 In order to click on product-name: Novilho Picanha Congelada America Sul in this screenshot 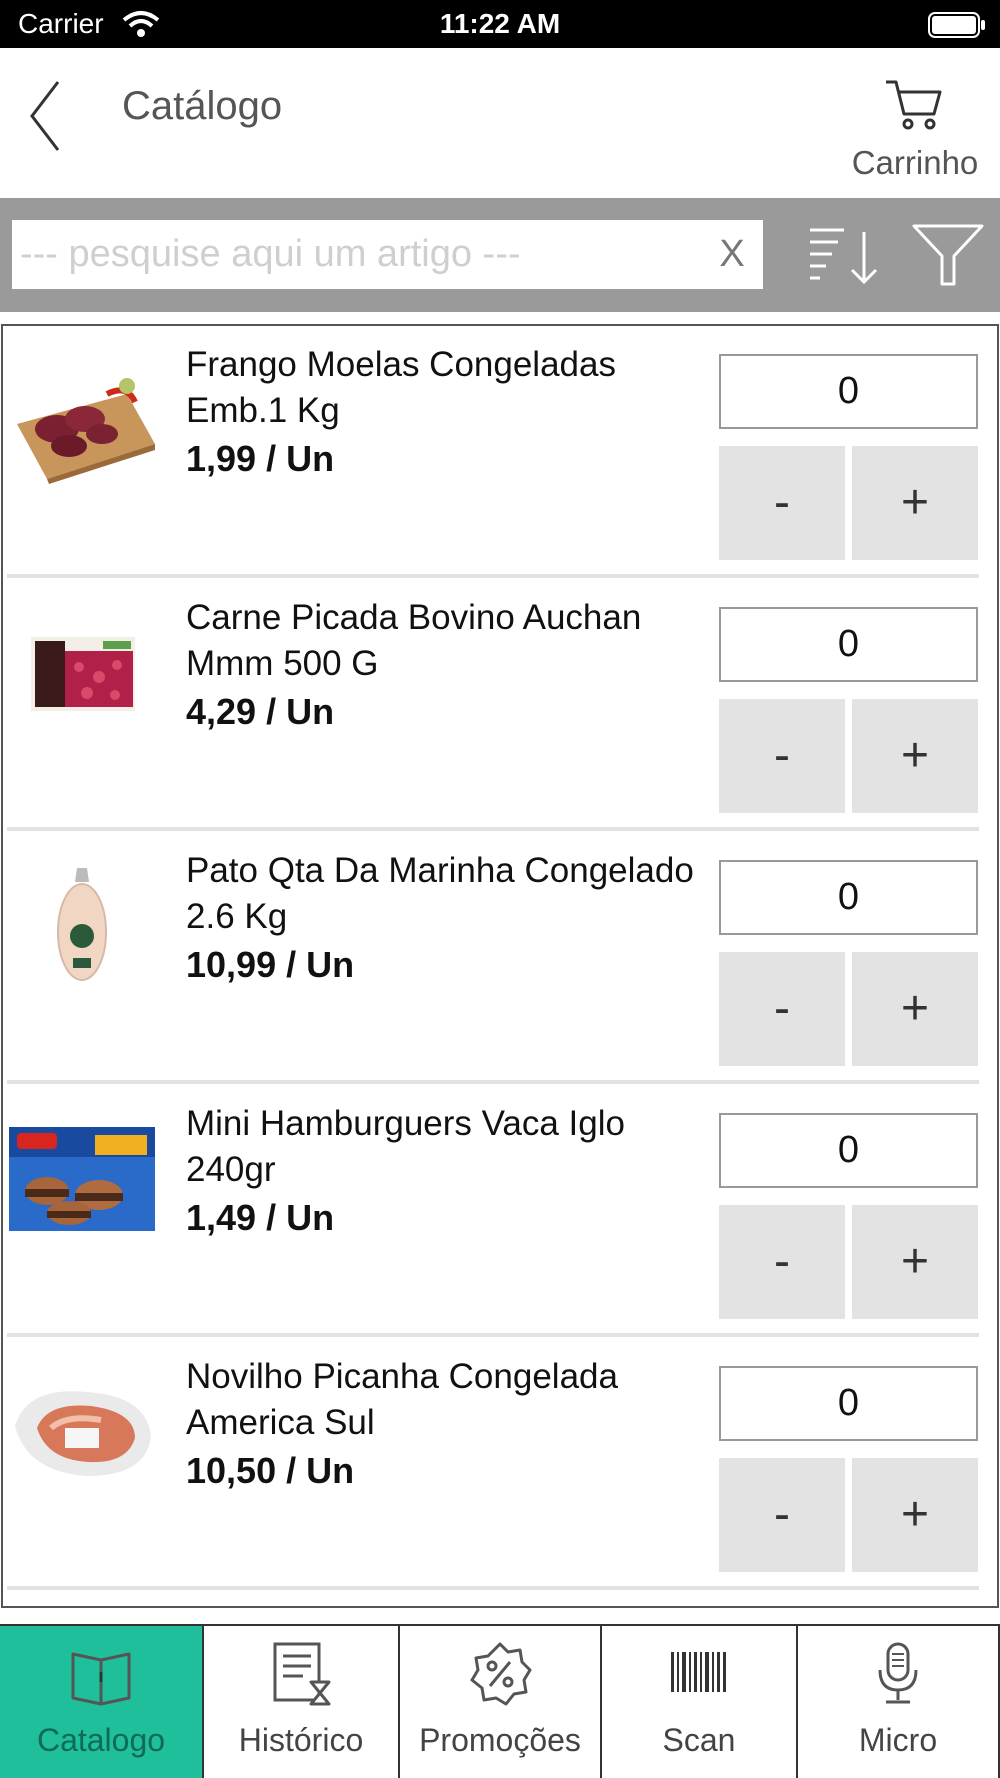, I will do `click(402, 1399)`.